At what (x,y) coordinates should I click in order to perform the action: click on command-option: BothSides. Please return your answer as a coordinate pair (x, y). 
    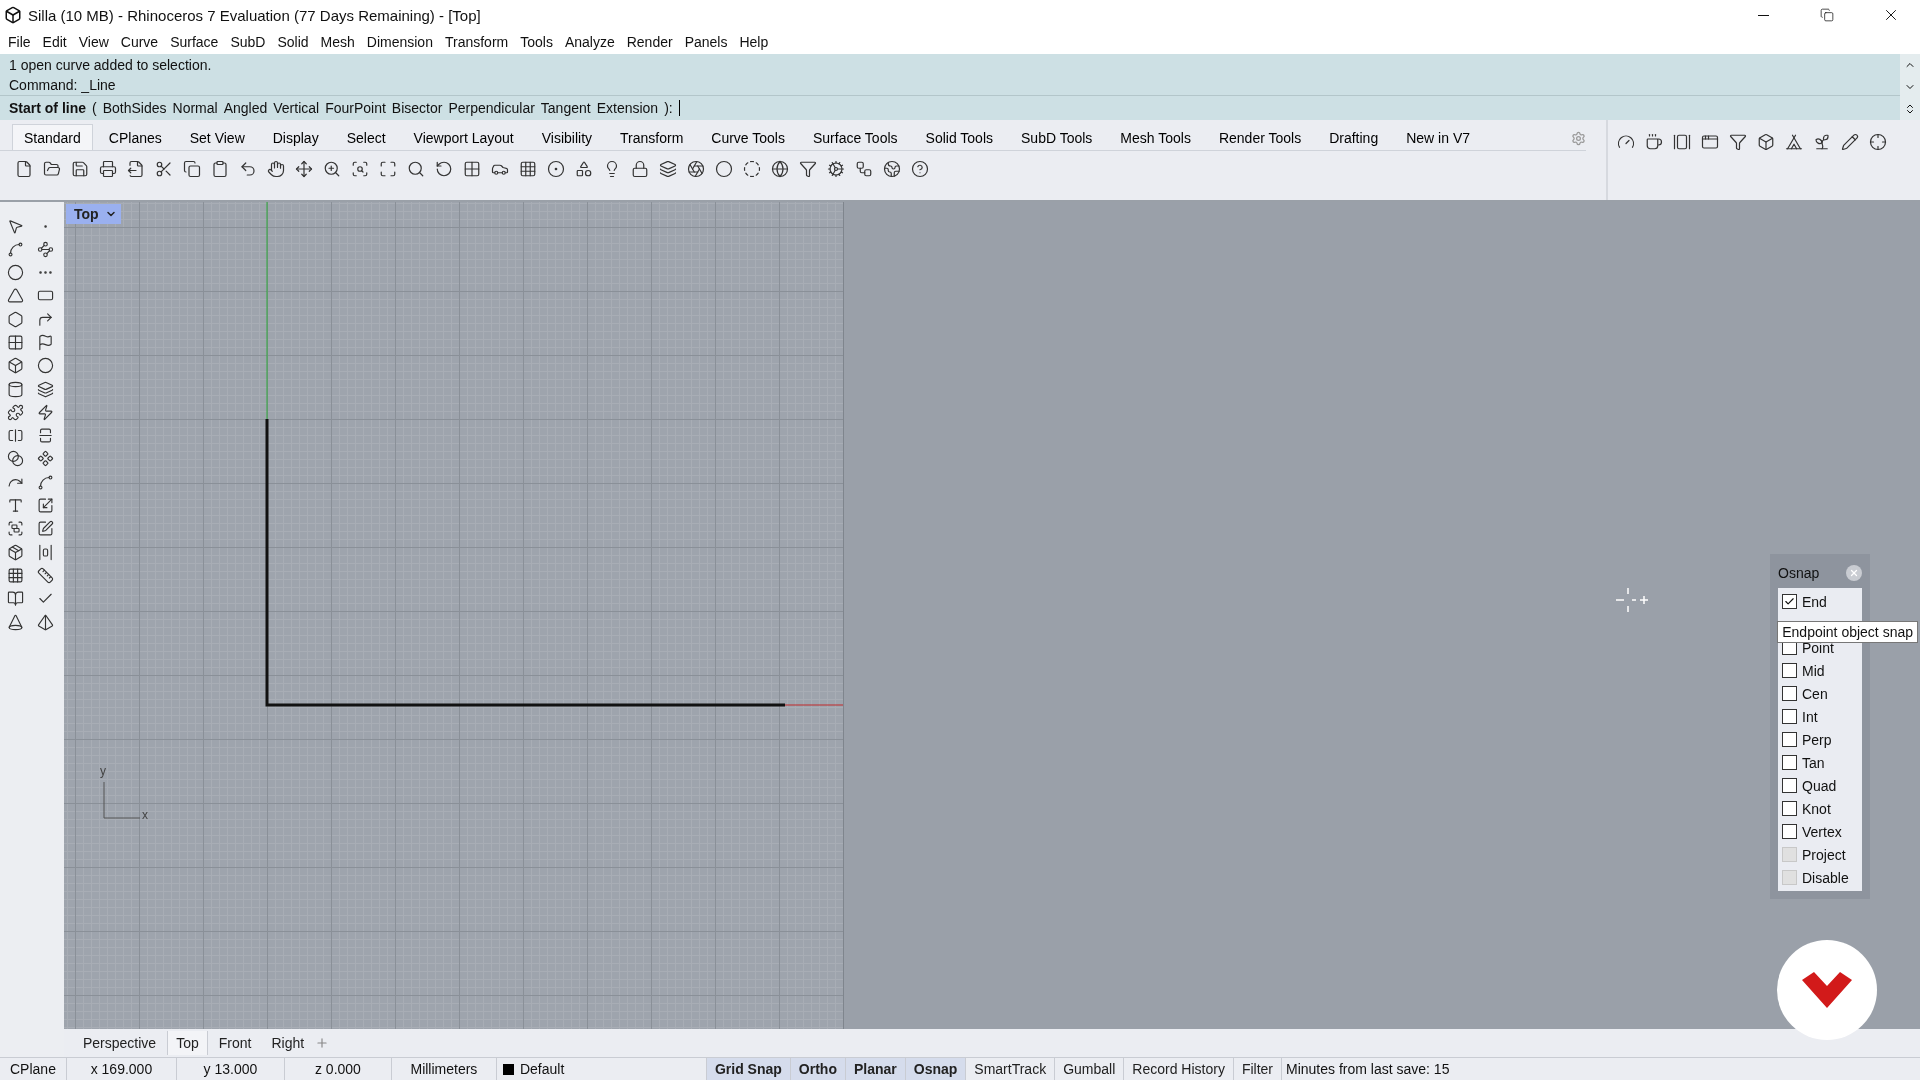
    Looking at the image, I should click on (134, 108).